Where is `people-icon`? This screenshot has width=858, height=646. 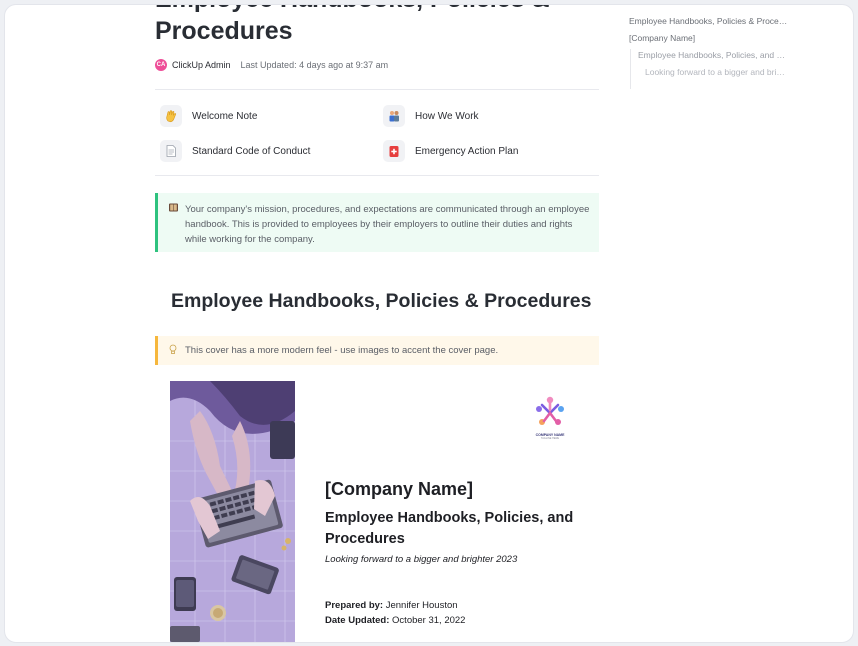 people-icon is located at coordinates (394, 116).